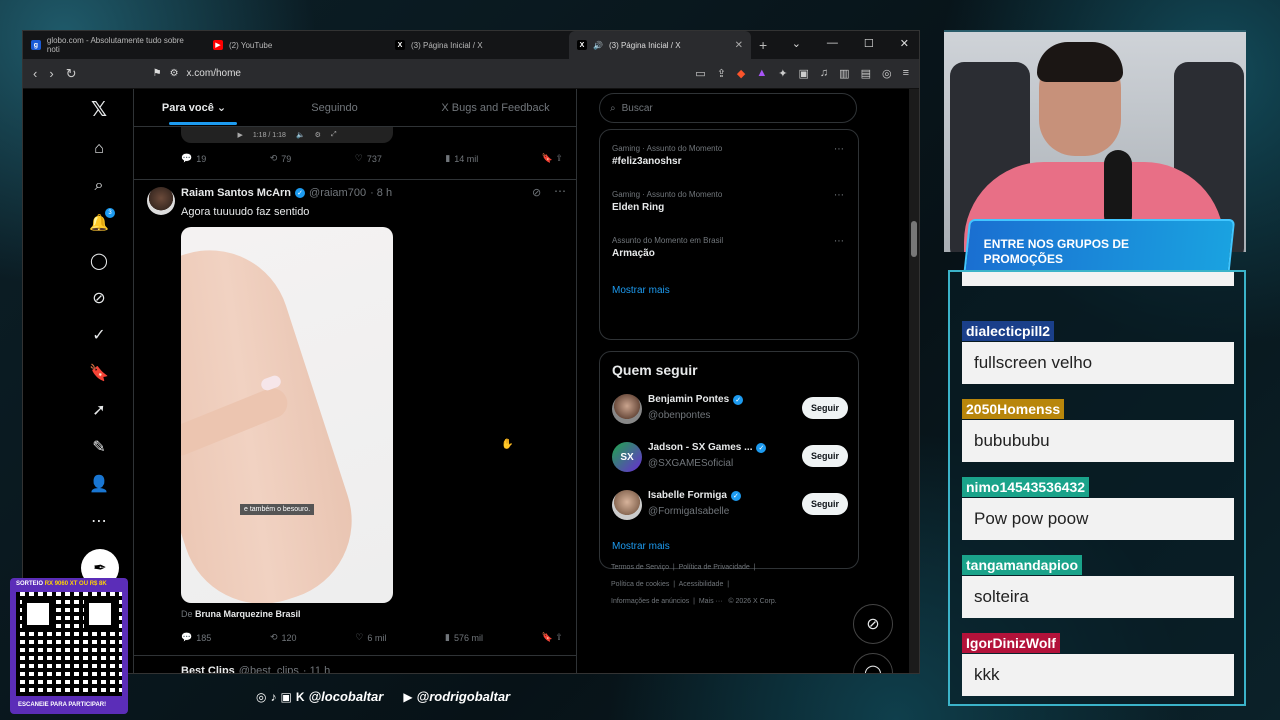 The image size is (1280, 720). Describe the element at coordinates (99, 110) in the screenshot. I see `x-logo-icon: 𝕏` at that location.